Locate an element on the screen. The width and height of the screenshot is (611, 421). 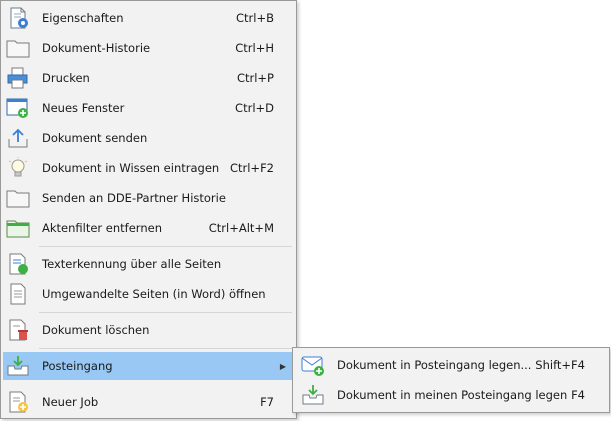
submenu-item-shortcut: F4 is located at coordinates (578, 395).